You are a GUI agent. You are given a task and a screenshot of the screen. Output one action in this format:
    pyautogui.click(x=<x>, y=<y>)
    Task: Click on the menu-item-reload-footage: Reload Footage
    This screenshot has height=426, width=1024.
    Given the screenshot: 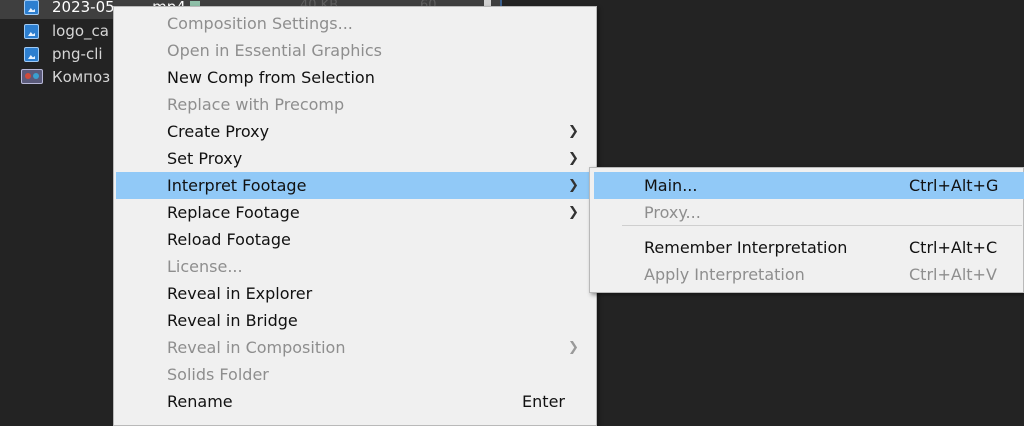 What is the action you would take?
    pyautogui.click(x=355, y=239)
    